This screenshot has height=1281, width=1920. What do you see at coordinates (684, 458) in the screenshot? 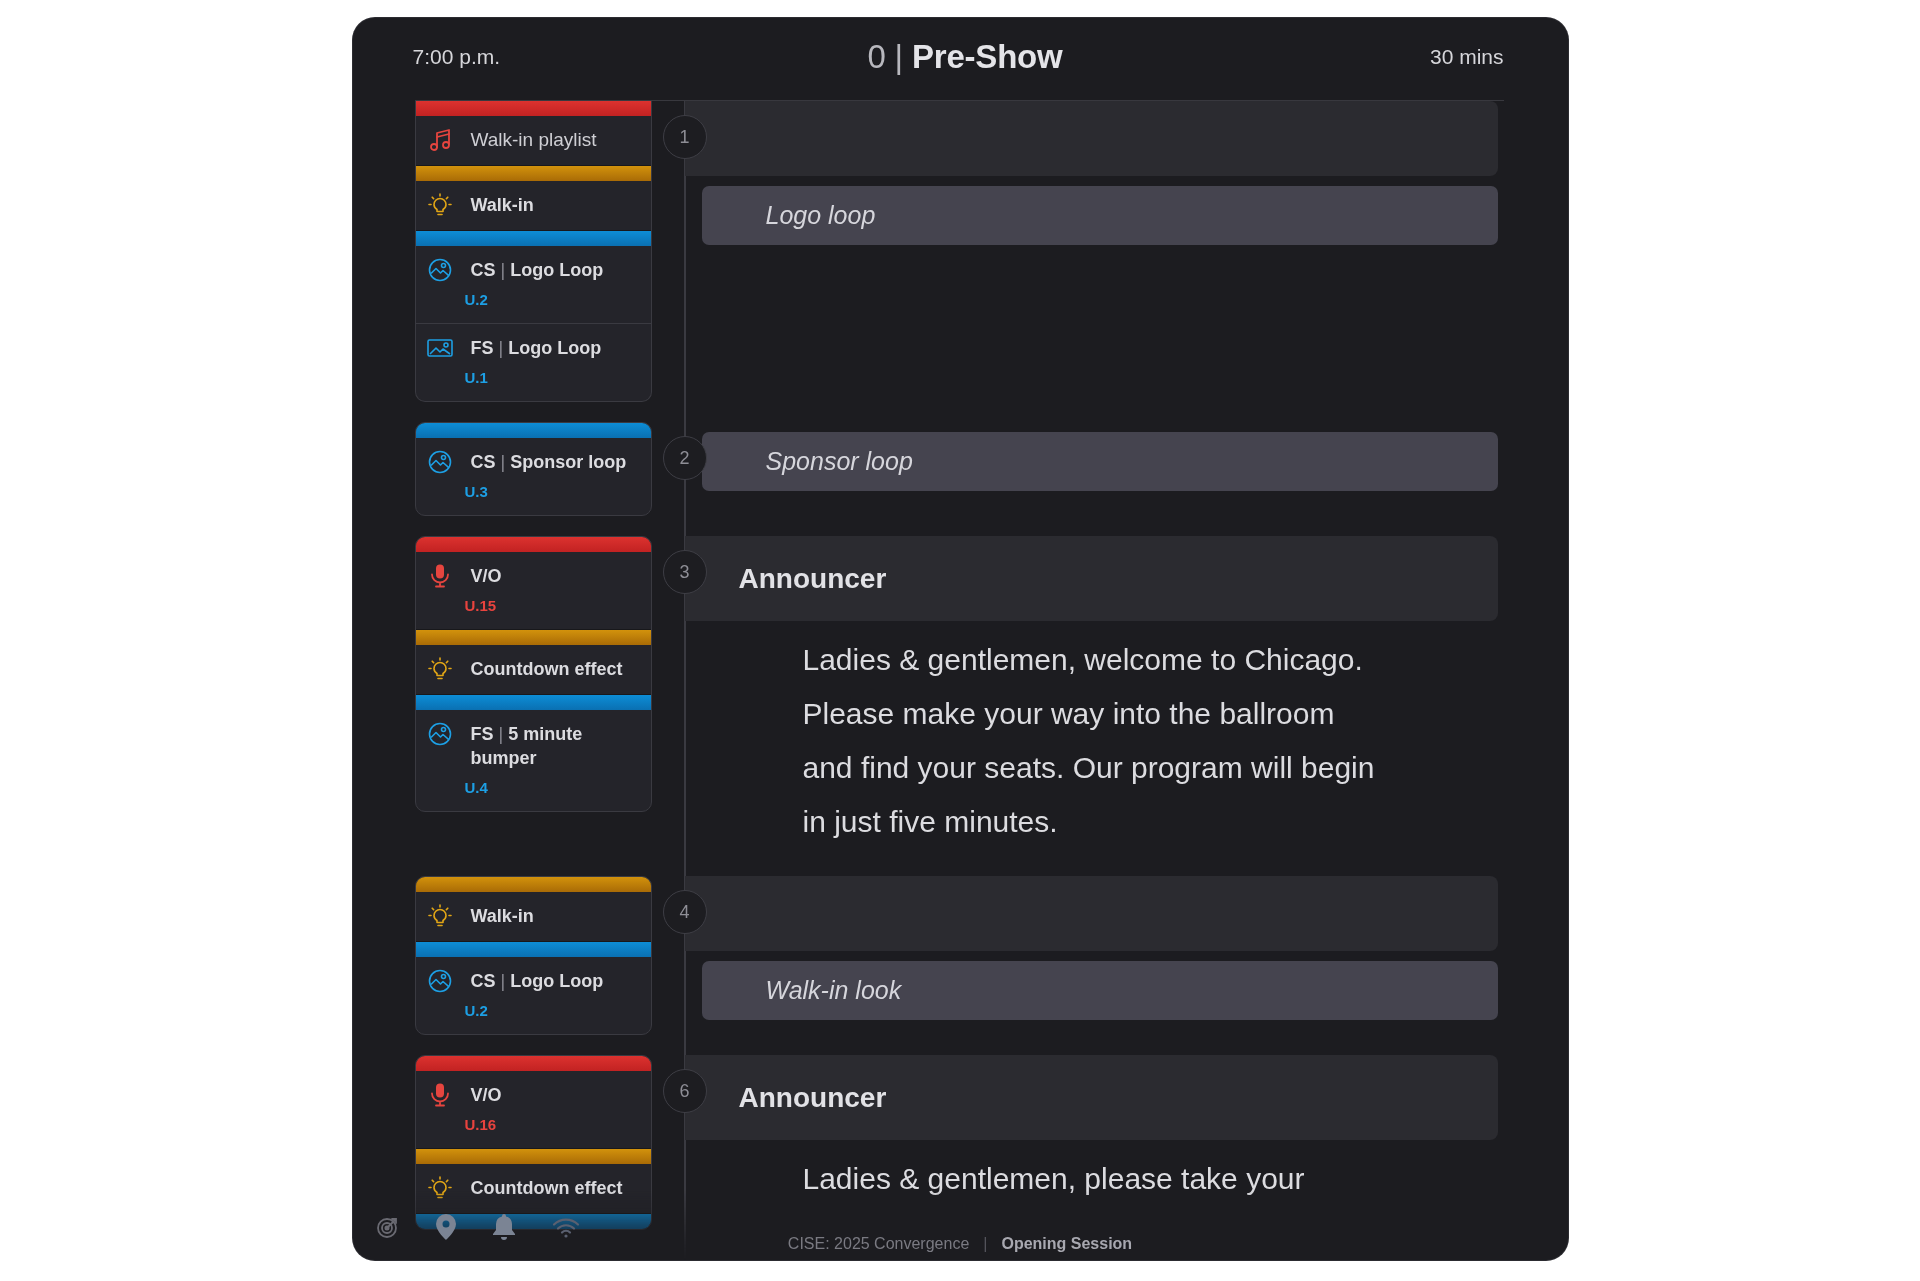
I see `cue-number: 2` at bounding box center [684, 458].